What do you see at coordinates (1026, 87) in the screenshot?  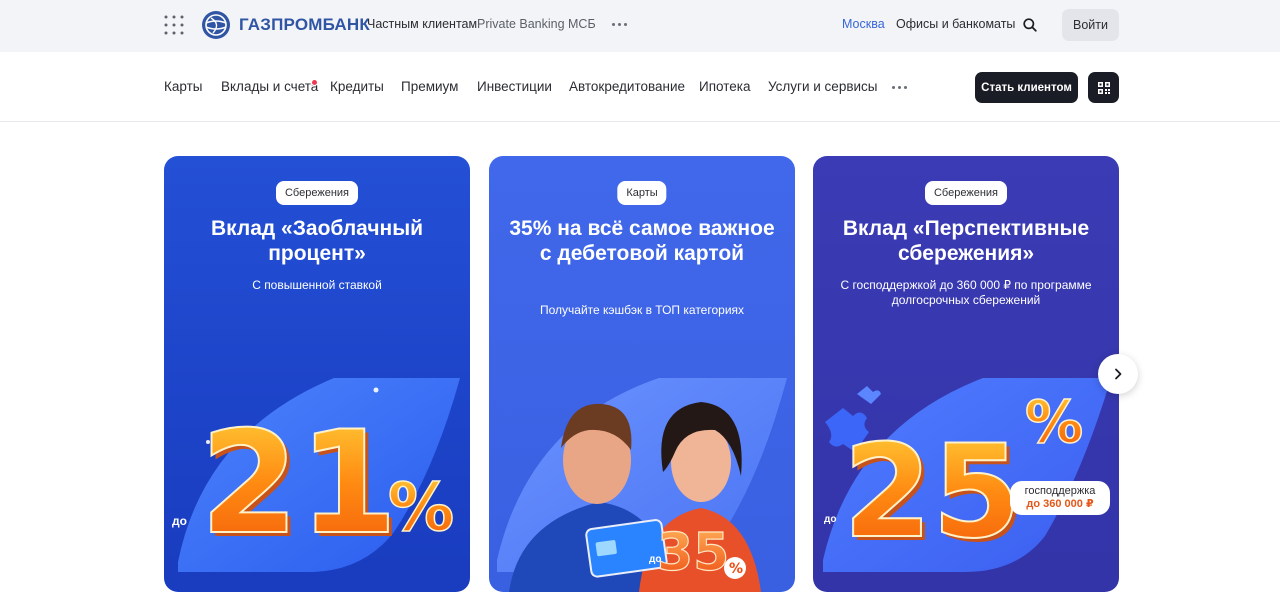 I see `become-client-button: Стать клиентом` at bounding box center [1026, 87].